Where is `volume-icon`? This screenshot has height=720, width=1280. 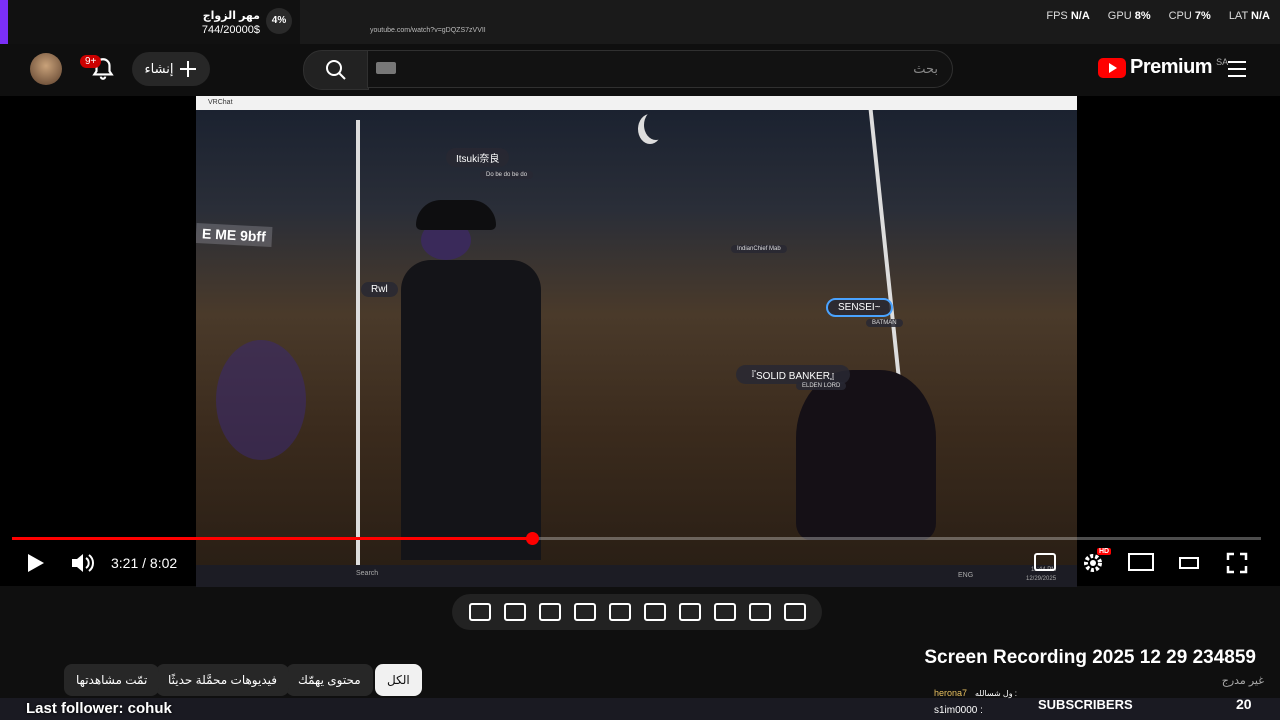 volume-icon is located at coordinates (82, 563).